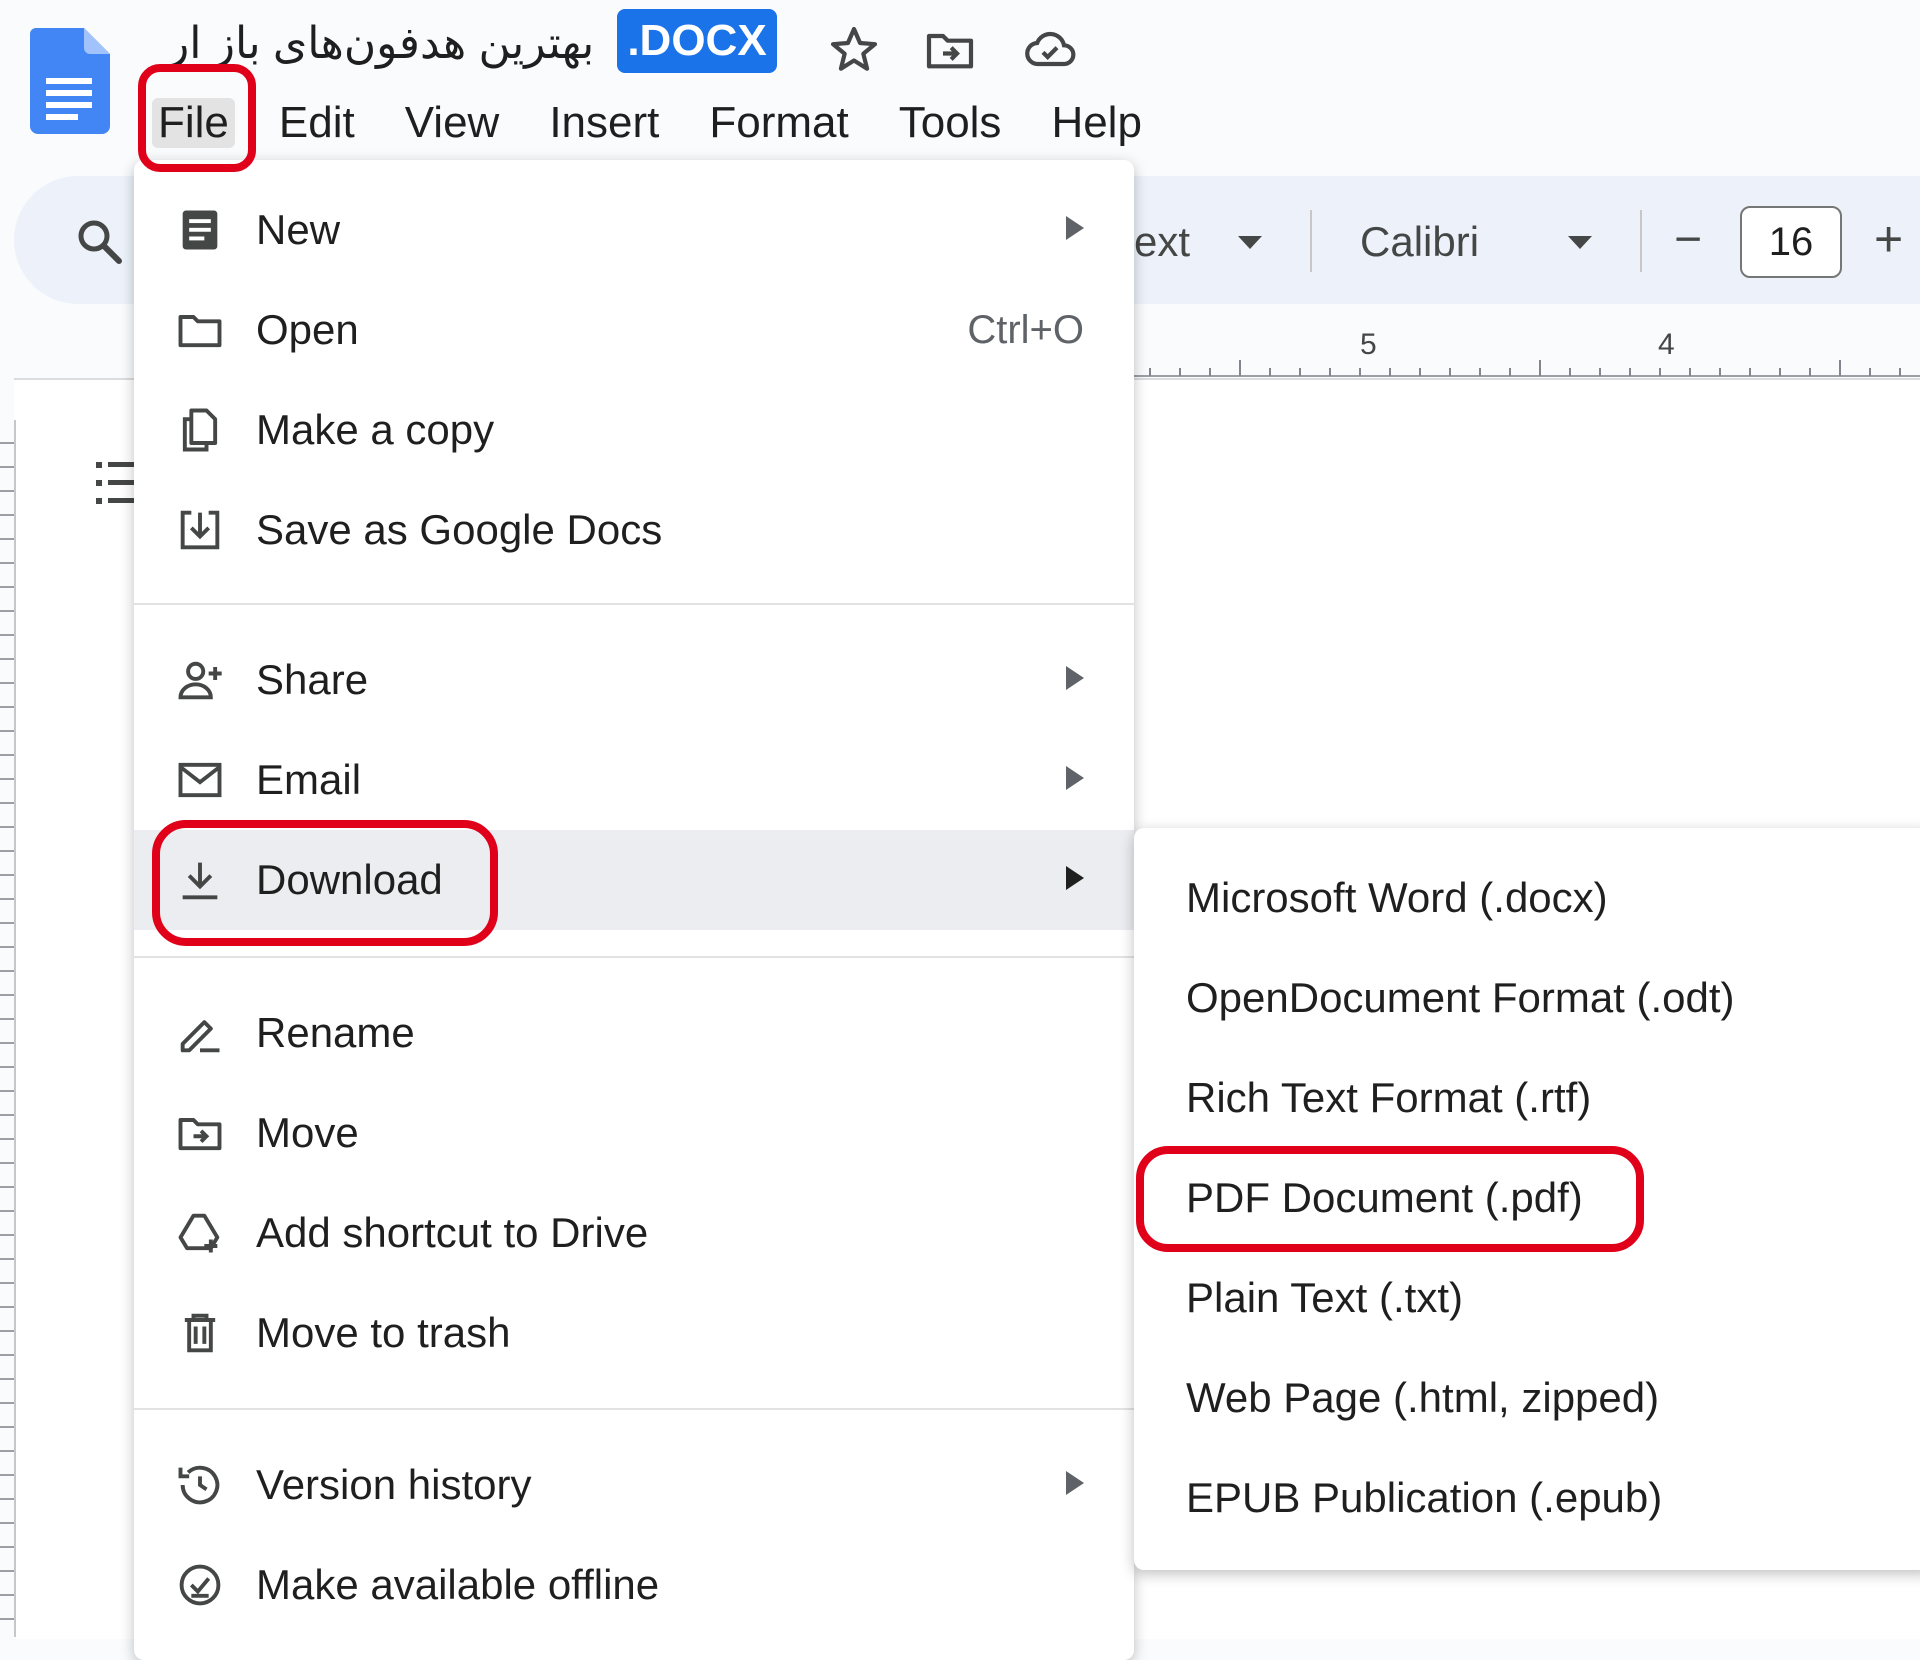 This screenshot has height=1660, width=1920. I want to click on file-menu-new: New, so click(634, 230).